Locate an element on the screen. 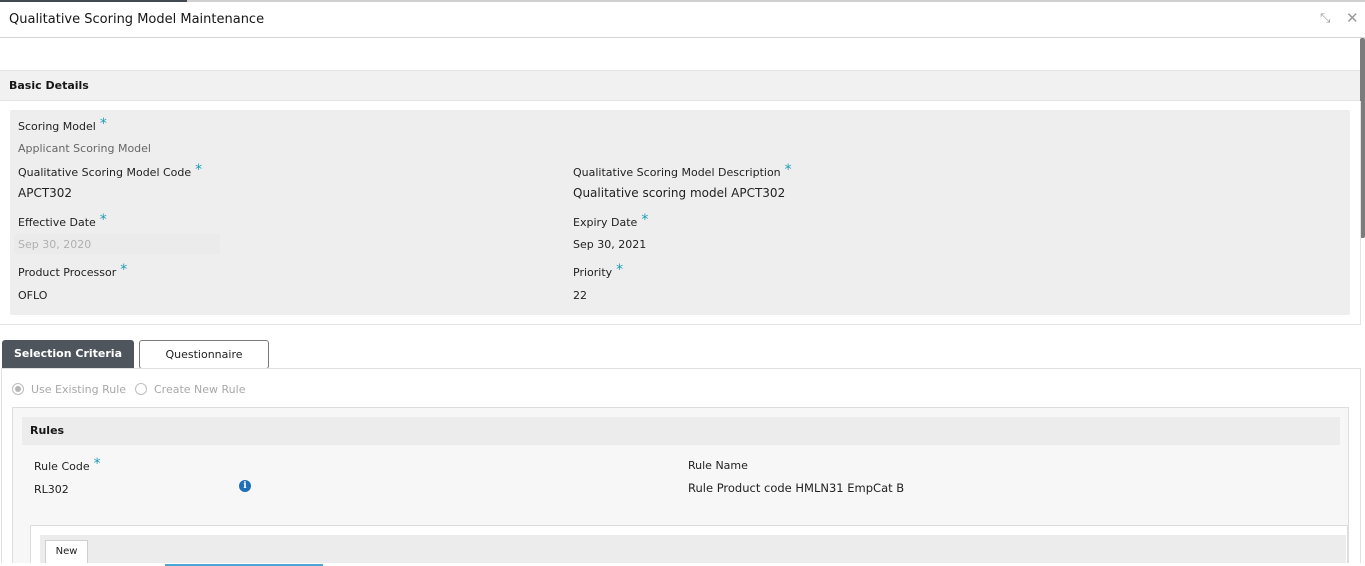 The height and width of the screenshot is (566, 1365). model-description-label: Qualitative Scoring Model Description * is located at coordinates (682, 170).